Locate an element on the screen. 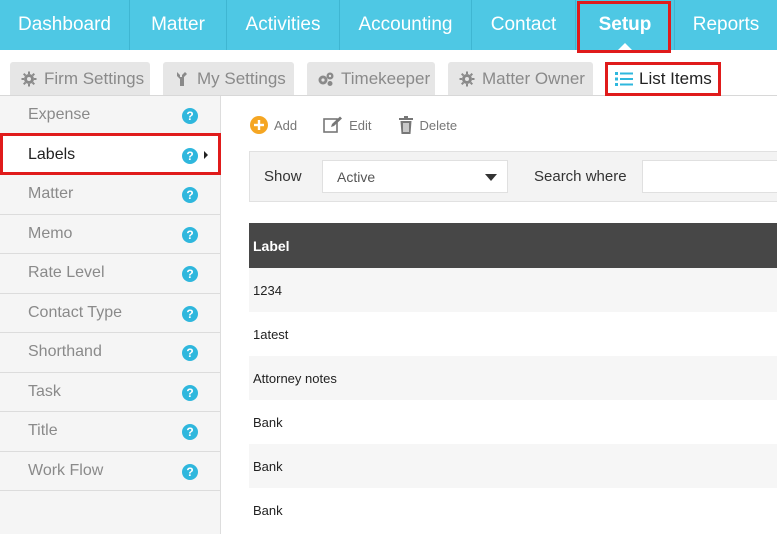 The height and width of the screenshot is (534, 777). delete-label: Delete is located at coordinates (438, 125).